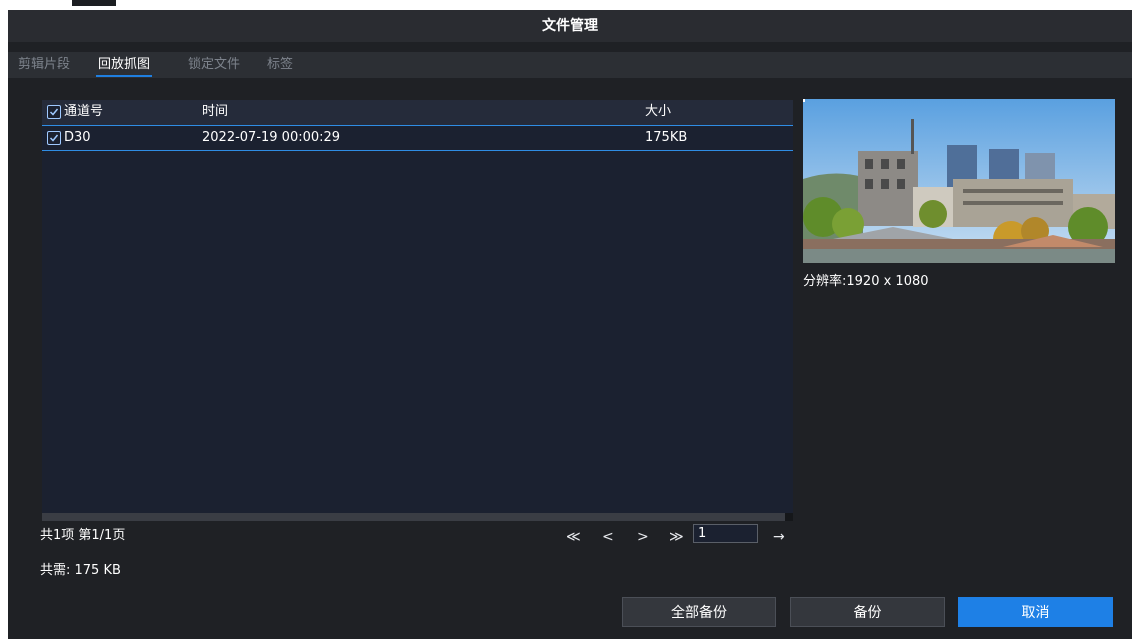  Describe the element at coordinates (570, 65) in the screenshot. I see `tab-bar: 剪辑片段 回放抓图 锁定文件 标签` at that location.